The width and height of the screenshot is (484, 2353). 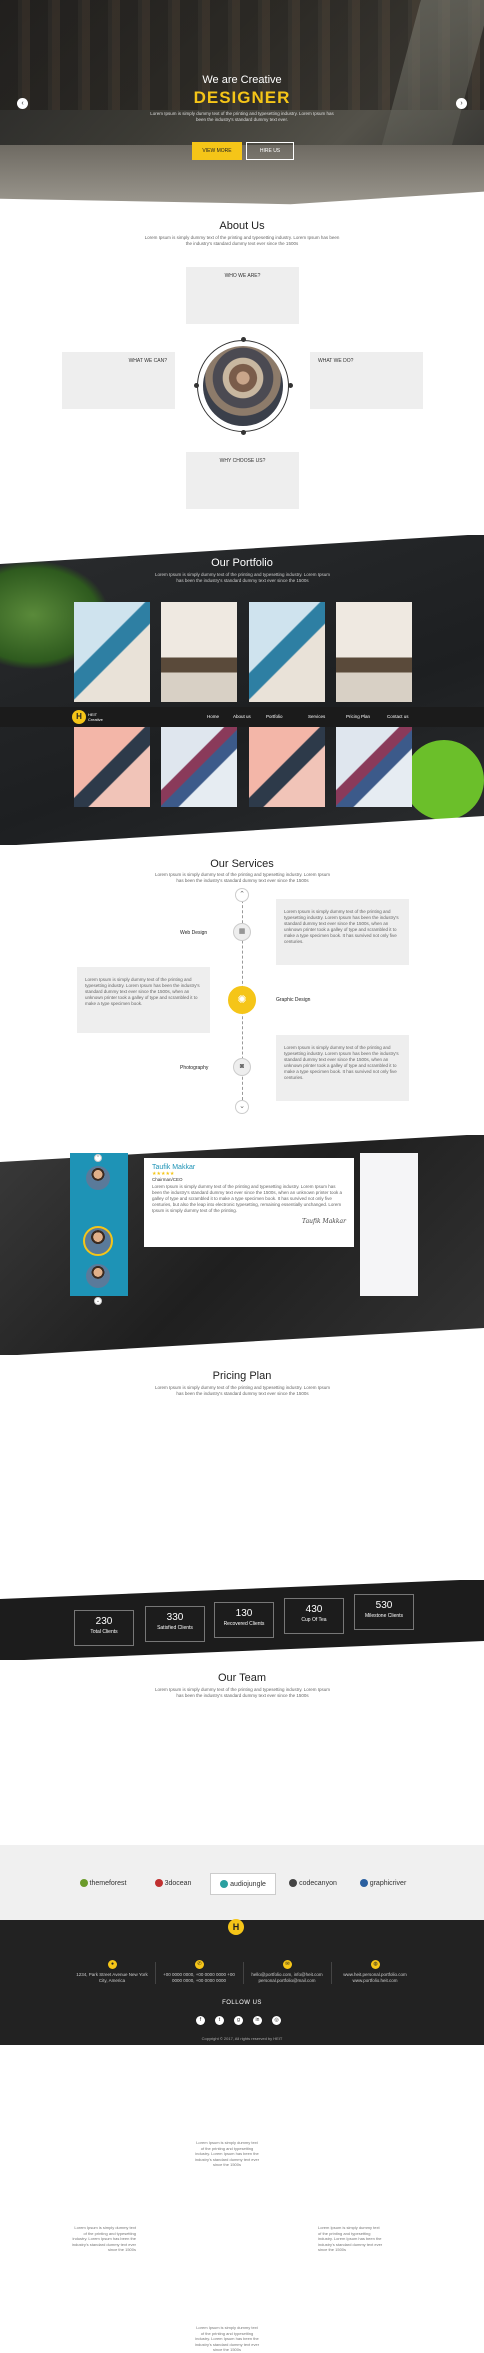 I want to click on signature: Taufik Makkar, so click(x=324, y=1221).